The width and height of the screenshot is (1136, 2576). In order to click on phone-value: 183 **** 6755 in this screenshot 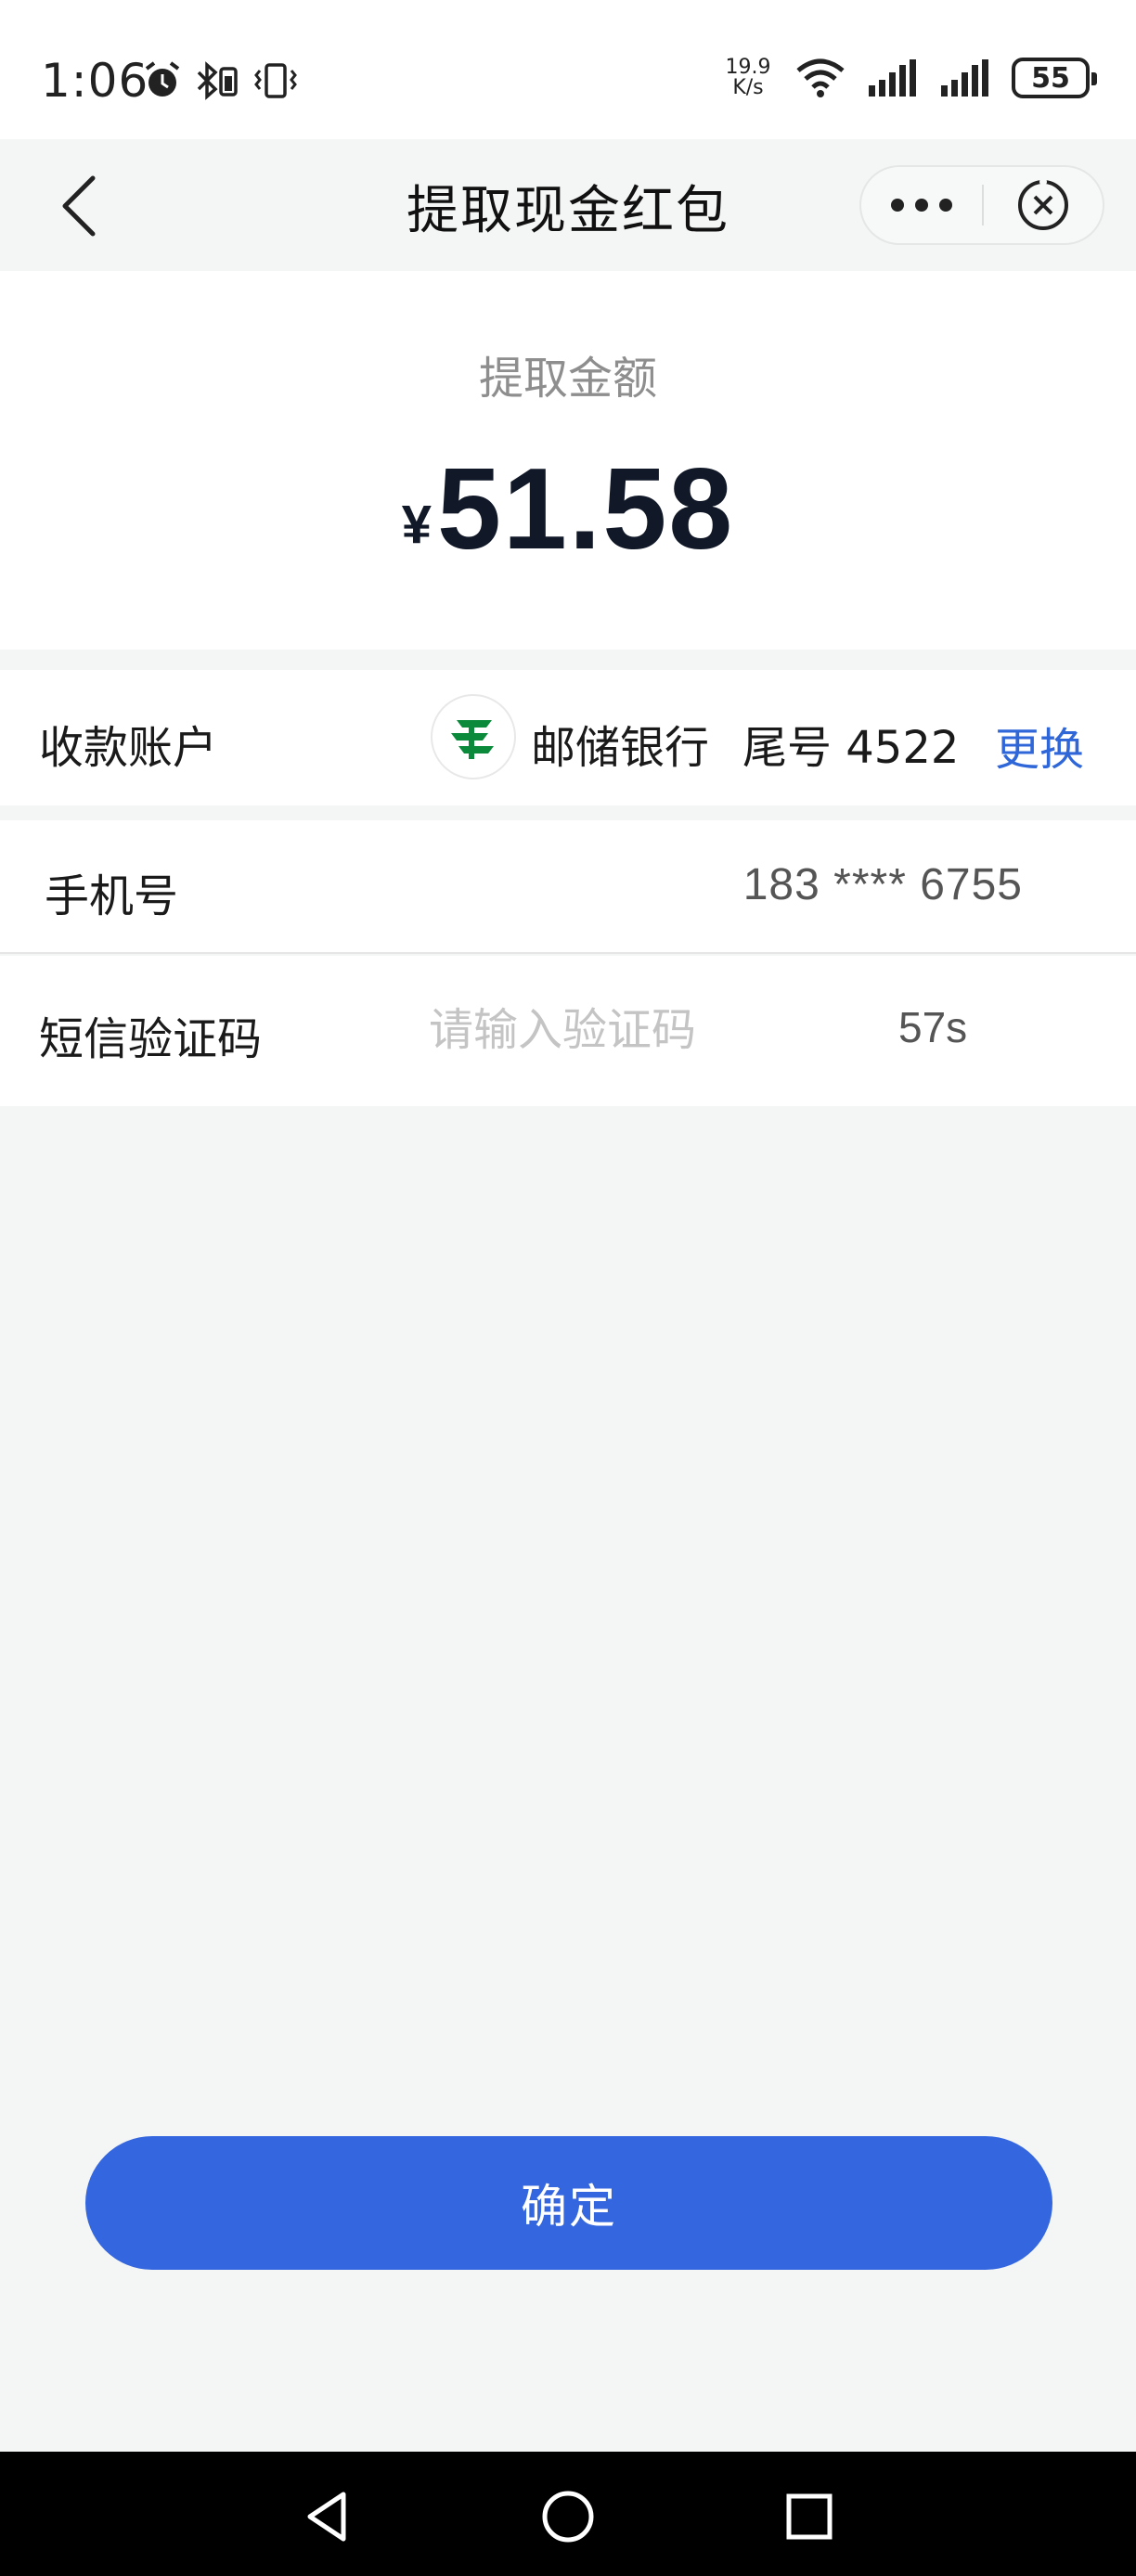, I will do `click(882, 884)`.